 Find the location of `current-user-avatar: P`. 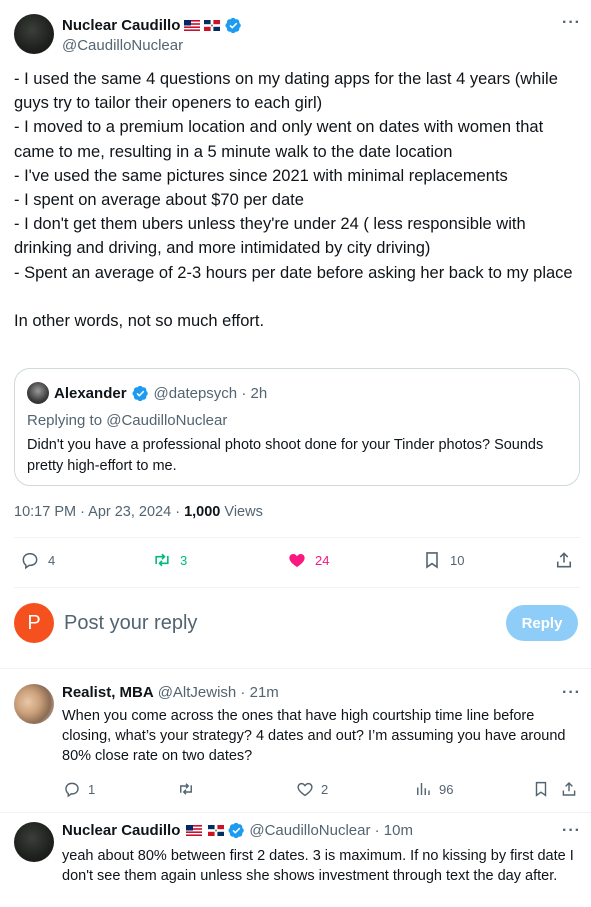

current-user-avatar: P is located at coordinates (34, 623).